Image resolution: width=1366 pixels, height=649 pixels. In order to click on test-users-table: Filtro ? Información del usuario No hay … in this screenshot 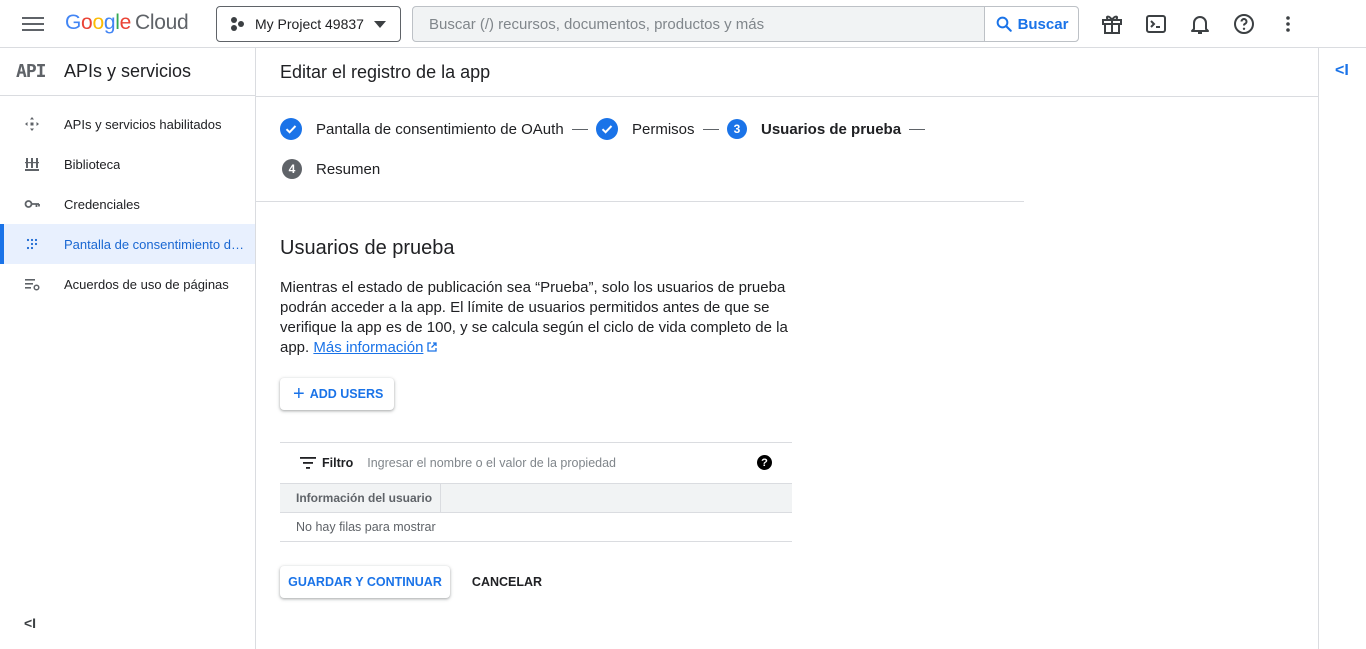, I will do `click(536, 492)`.